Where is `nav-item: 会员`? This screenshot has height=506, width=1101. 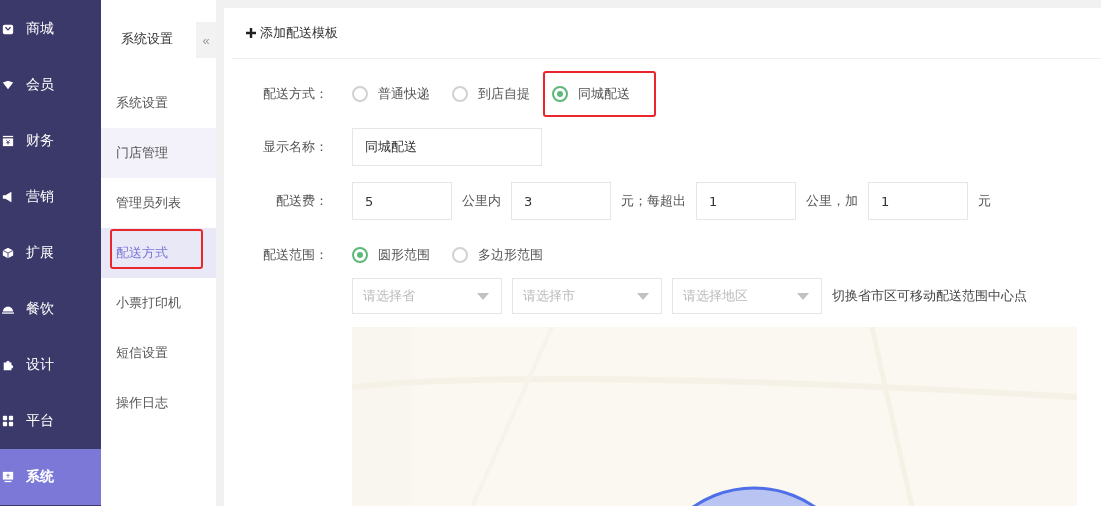 nav-item: 会员 is located at coordinates (50, 85).